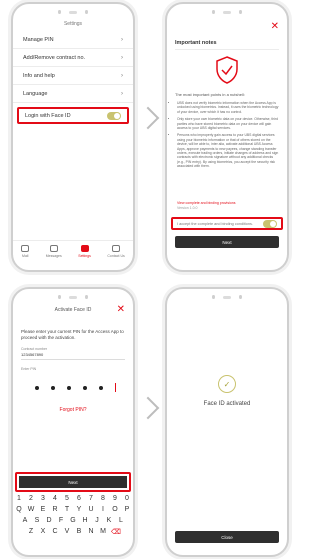  What do you see at coordinates (55, 532) in the screenshot?
I see `key: C` at bounding box center [55, 532].